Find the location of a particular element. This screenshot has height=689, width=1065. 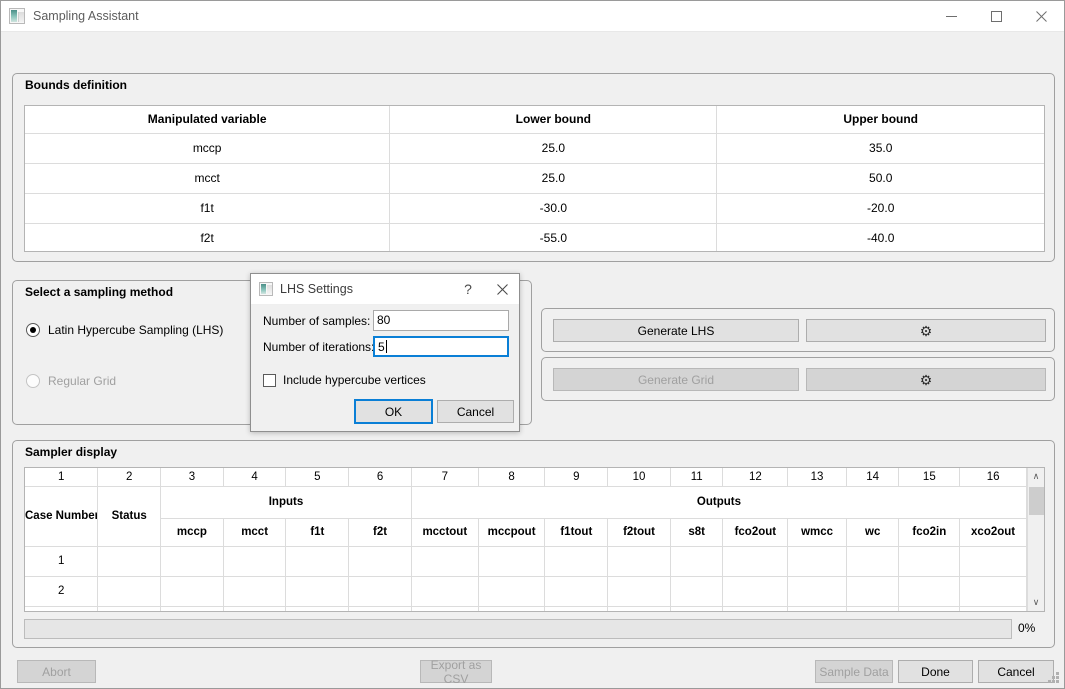

generate-lhs-button: Generate LHS is located at coordinates (676, 330).